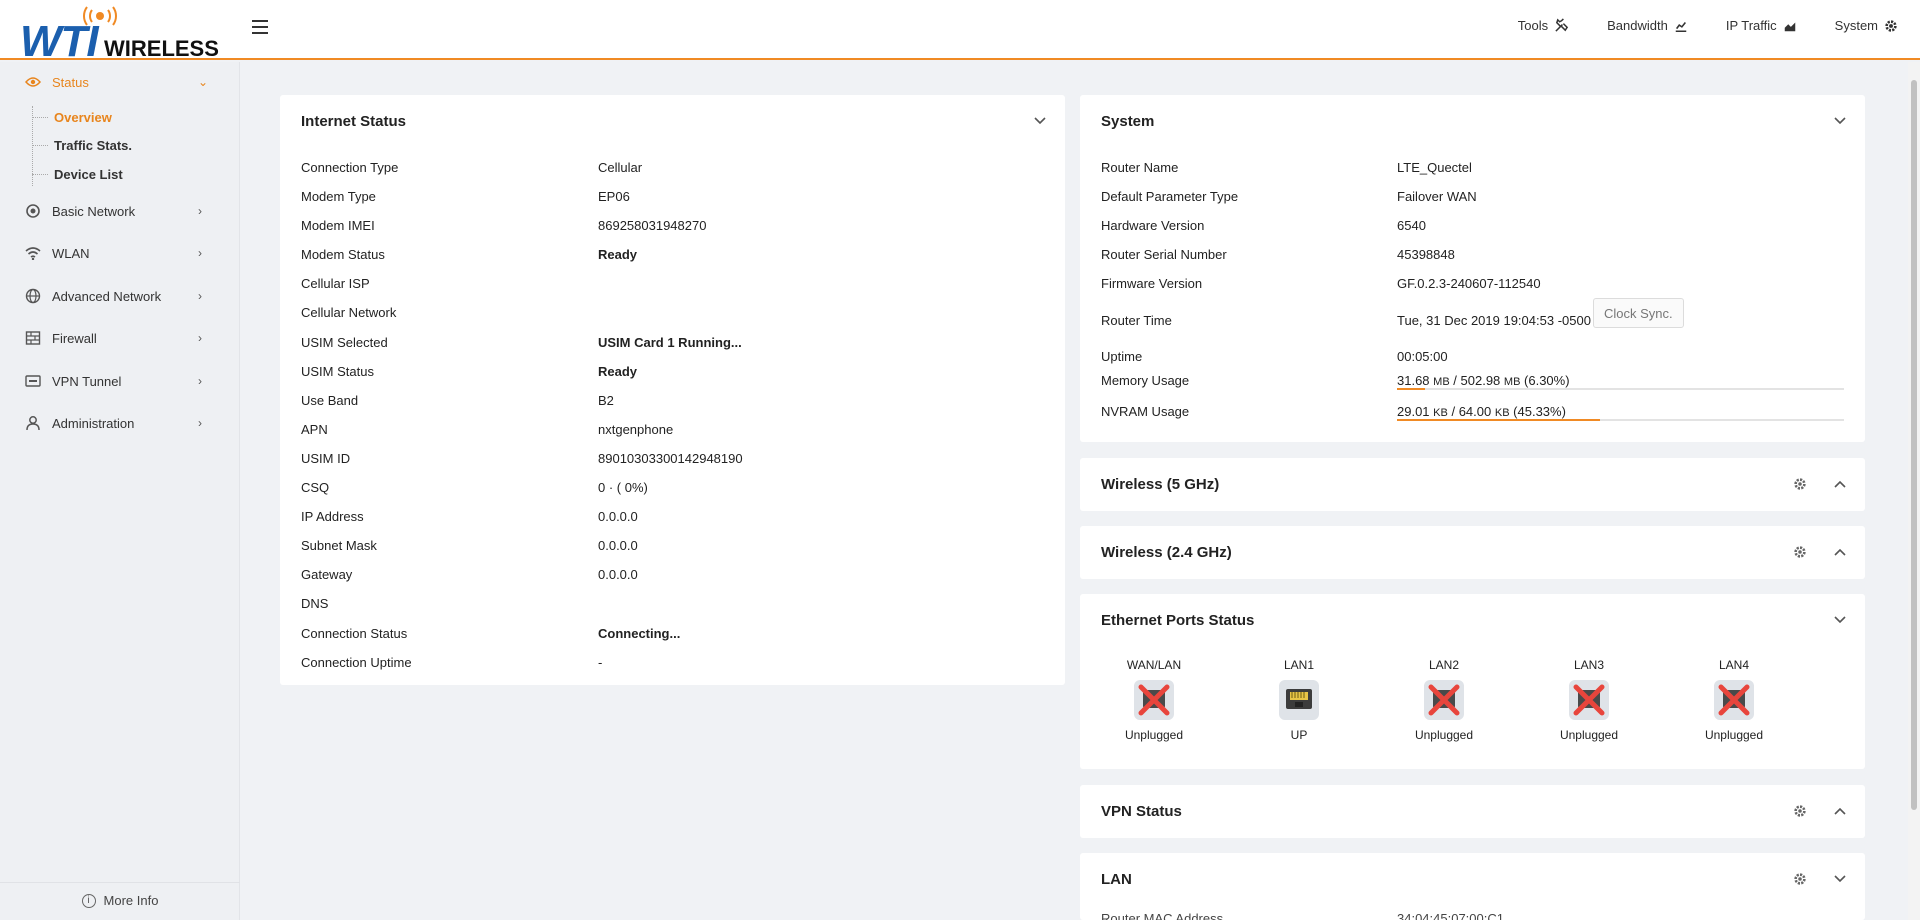 The width and height of the screenshot is (1920, 920). What do you see at coordinates (327, 574) in the screenshot?
I see `internet-status-label: Gateway` at bounding box center [327, 574].